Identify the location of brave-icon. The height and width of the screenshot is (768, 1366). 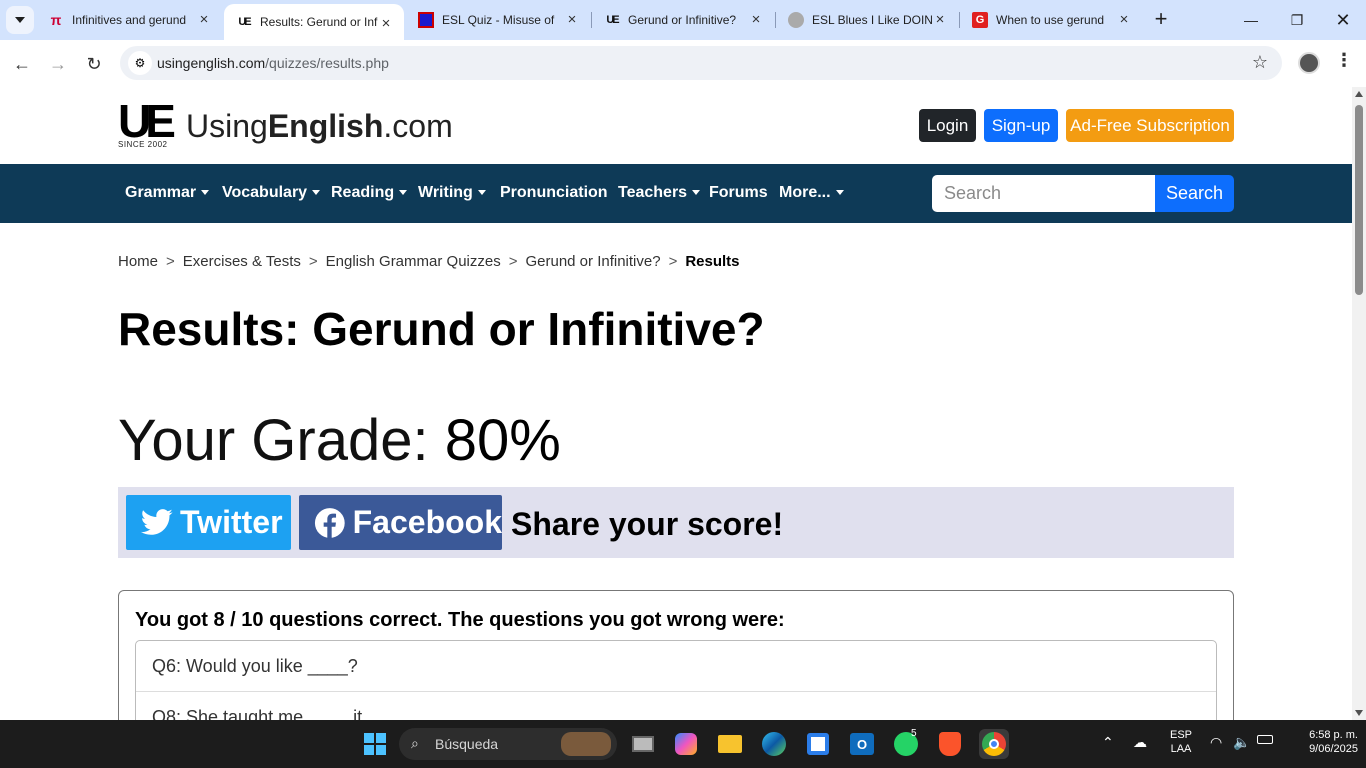
(950, 744).